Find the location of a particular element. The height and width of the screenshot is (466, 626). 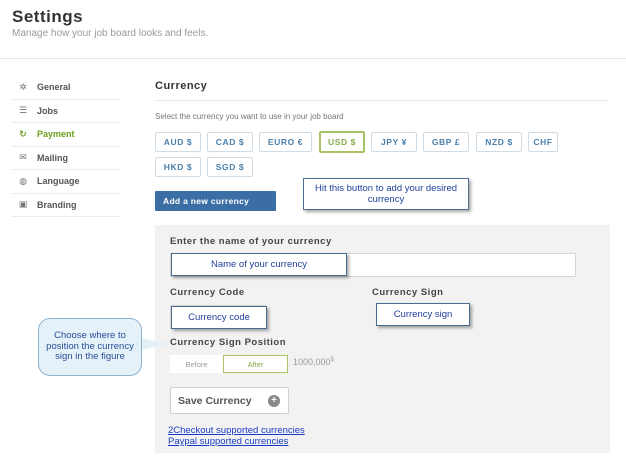

link-2checkout-currencies: 2Checkout supported currencies is located at coordinates (236, 430).